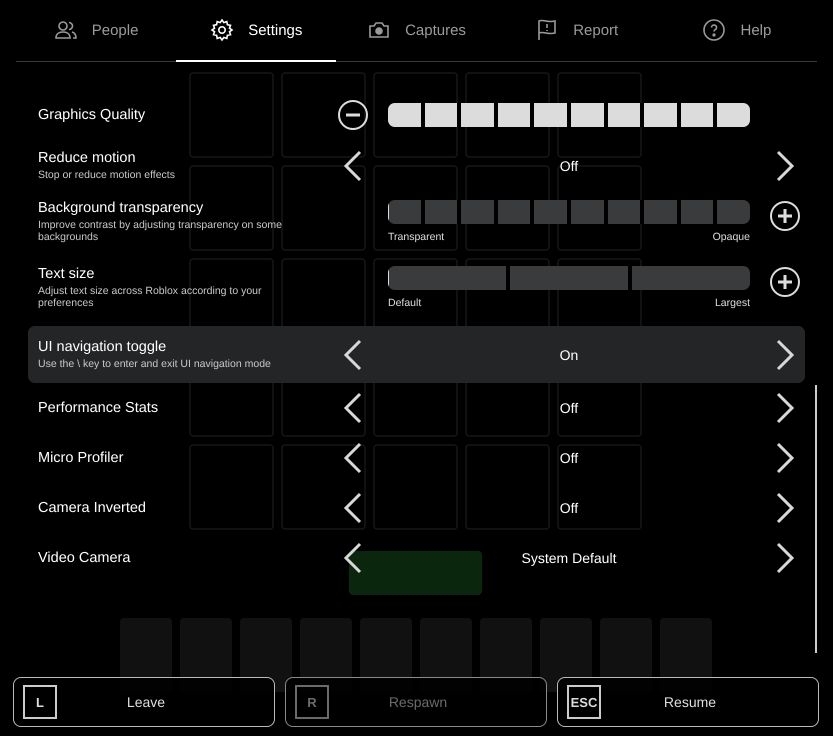 The height and width of the screenshot is (736, 833). What do you see at coordinates (92, 115) in the screenshot?
I see `setting-label: Graphics Quality` at bounding box center [92, 115].